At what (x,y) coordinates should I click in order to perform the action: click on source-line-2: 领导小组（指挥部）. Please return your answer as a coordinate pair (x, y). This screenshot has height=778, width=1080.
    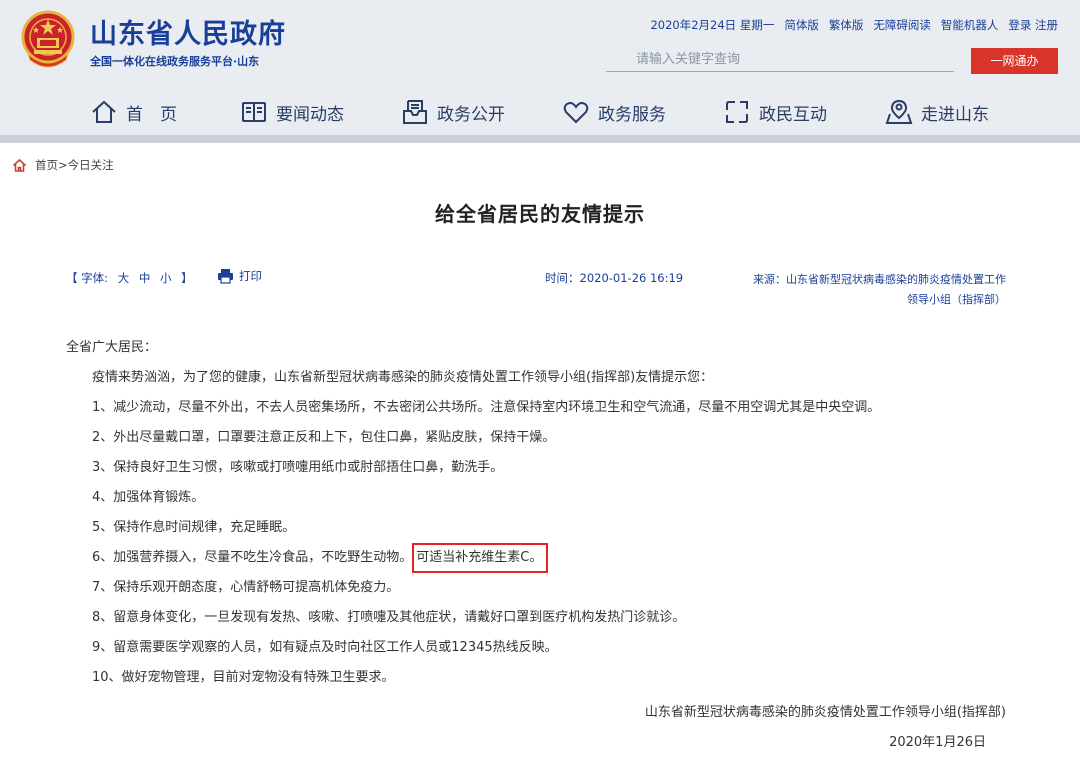
    Looking at the image, I should click on (956, 299).